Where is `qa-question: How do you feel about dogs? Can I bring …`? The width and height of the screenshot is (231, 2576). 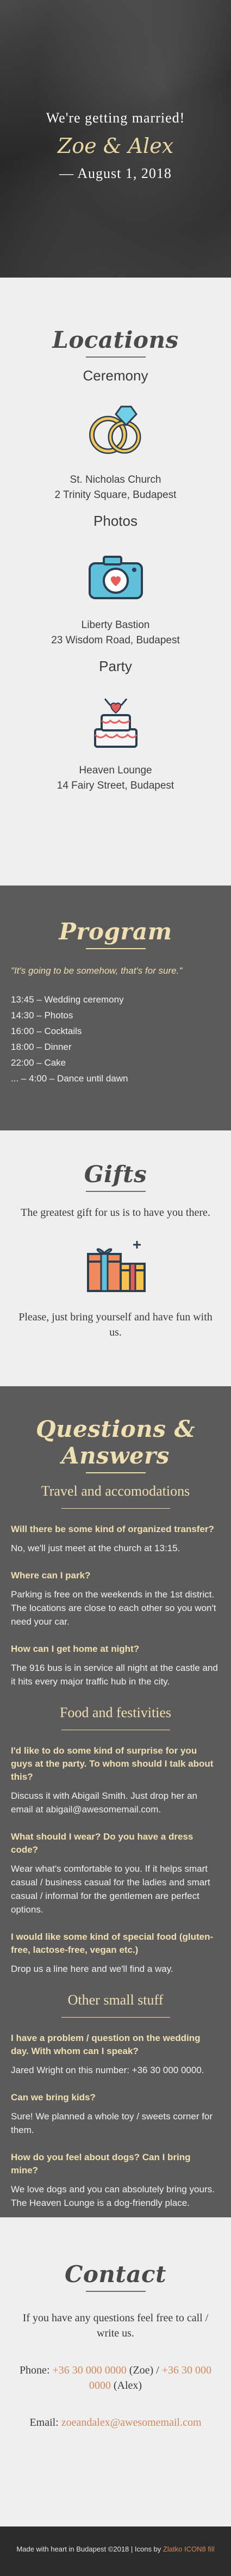
qa-question: How do you feel about dogs? Can I bring … is located at coordinates (101, 2163).